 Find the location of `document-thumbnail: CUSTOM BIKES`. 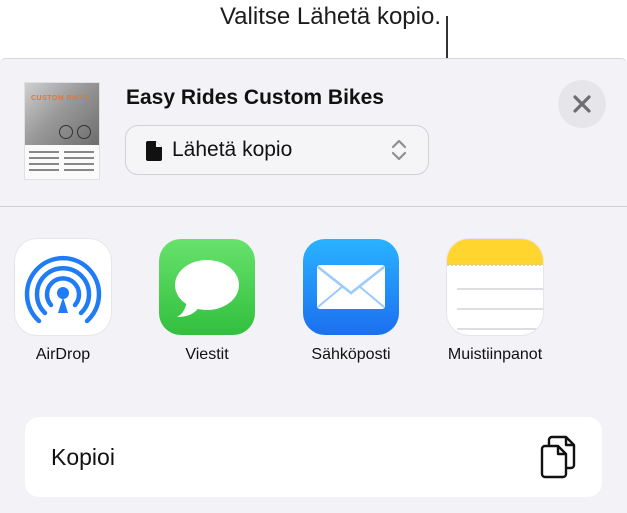

document-thumbnail: CUSTOM BIKES is located at coordinates (62, 131).